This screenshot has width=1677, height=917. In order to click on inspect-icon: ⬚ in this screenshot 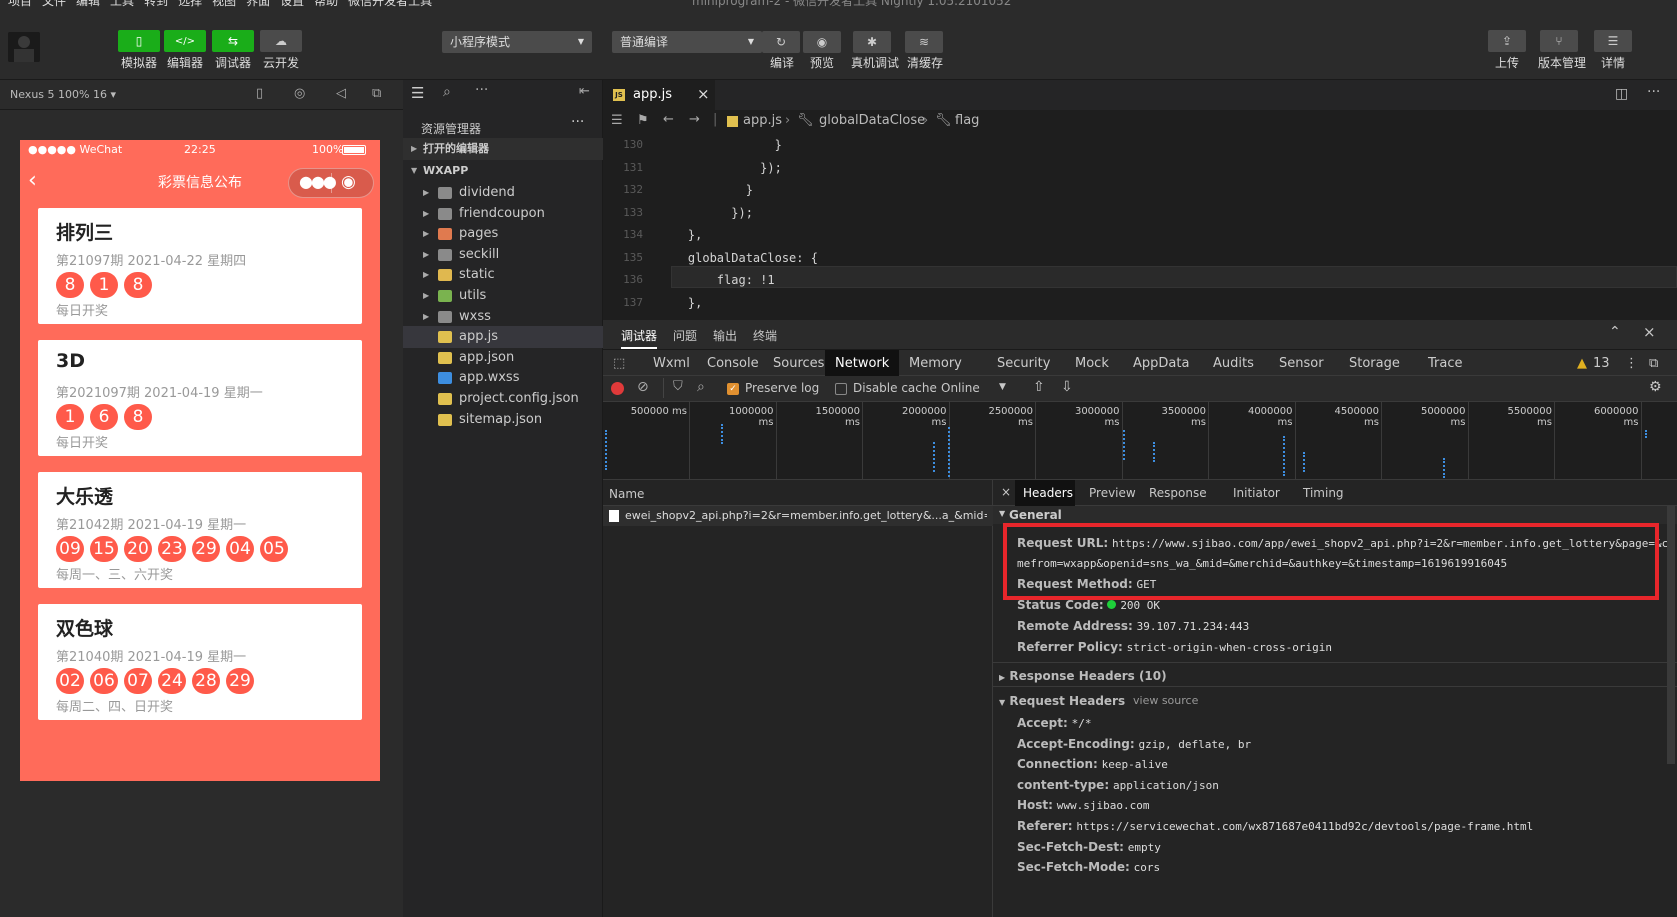, I will do `click(619, 363)`.